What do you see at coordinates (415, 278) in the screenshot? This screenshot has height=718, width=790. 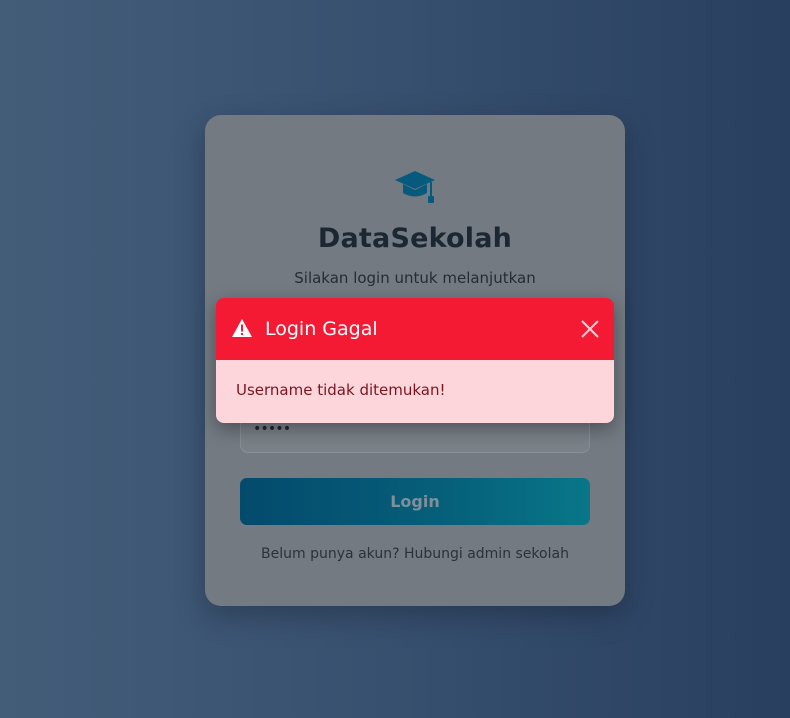 I see `login-subtitle: Silakan login untuk melanjutkan` at bounding box center [415, 278].